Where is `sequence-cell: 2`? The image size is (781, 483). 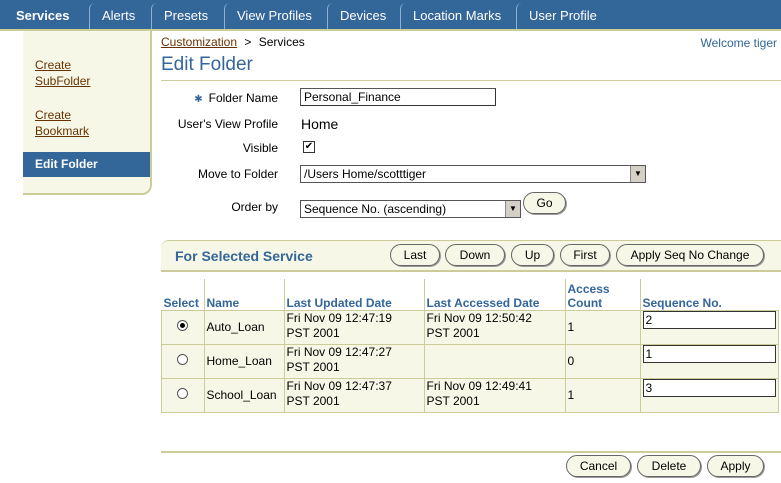
sequence-cell: 2 is located at coordinates (709, 327).